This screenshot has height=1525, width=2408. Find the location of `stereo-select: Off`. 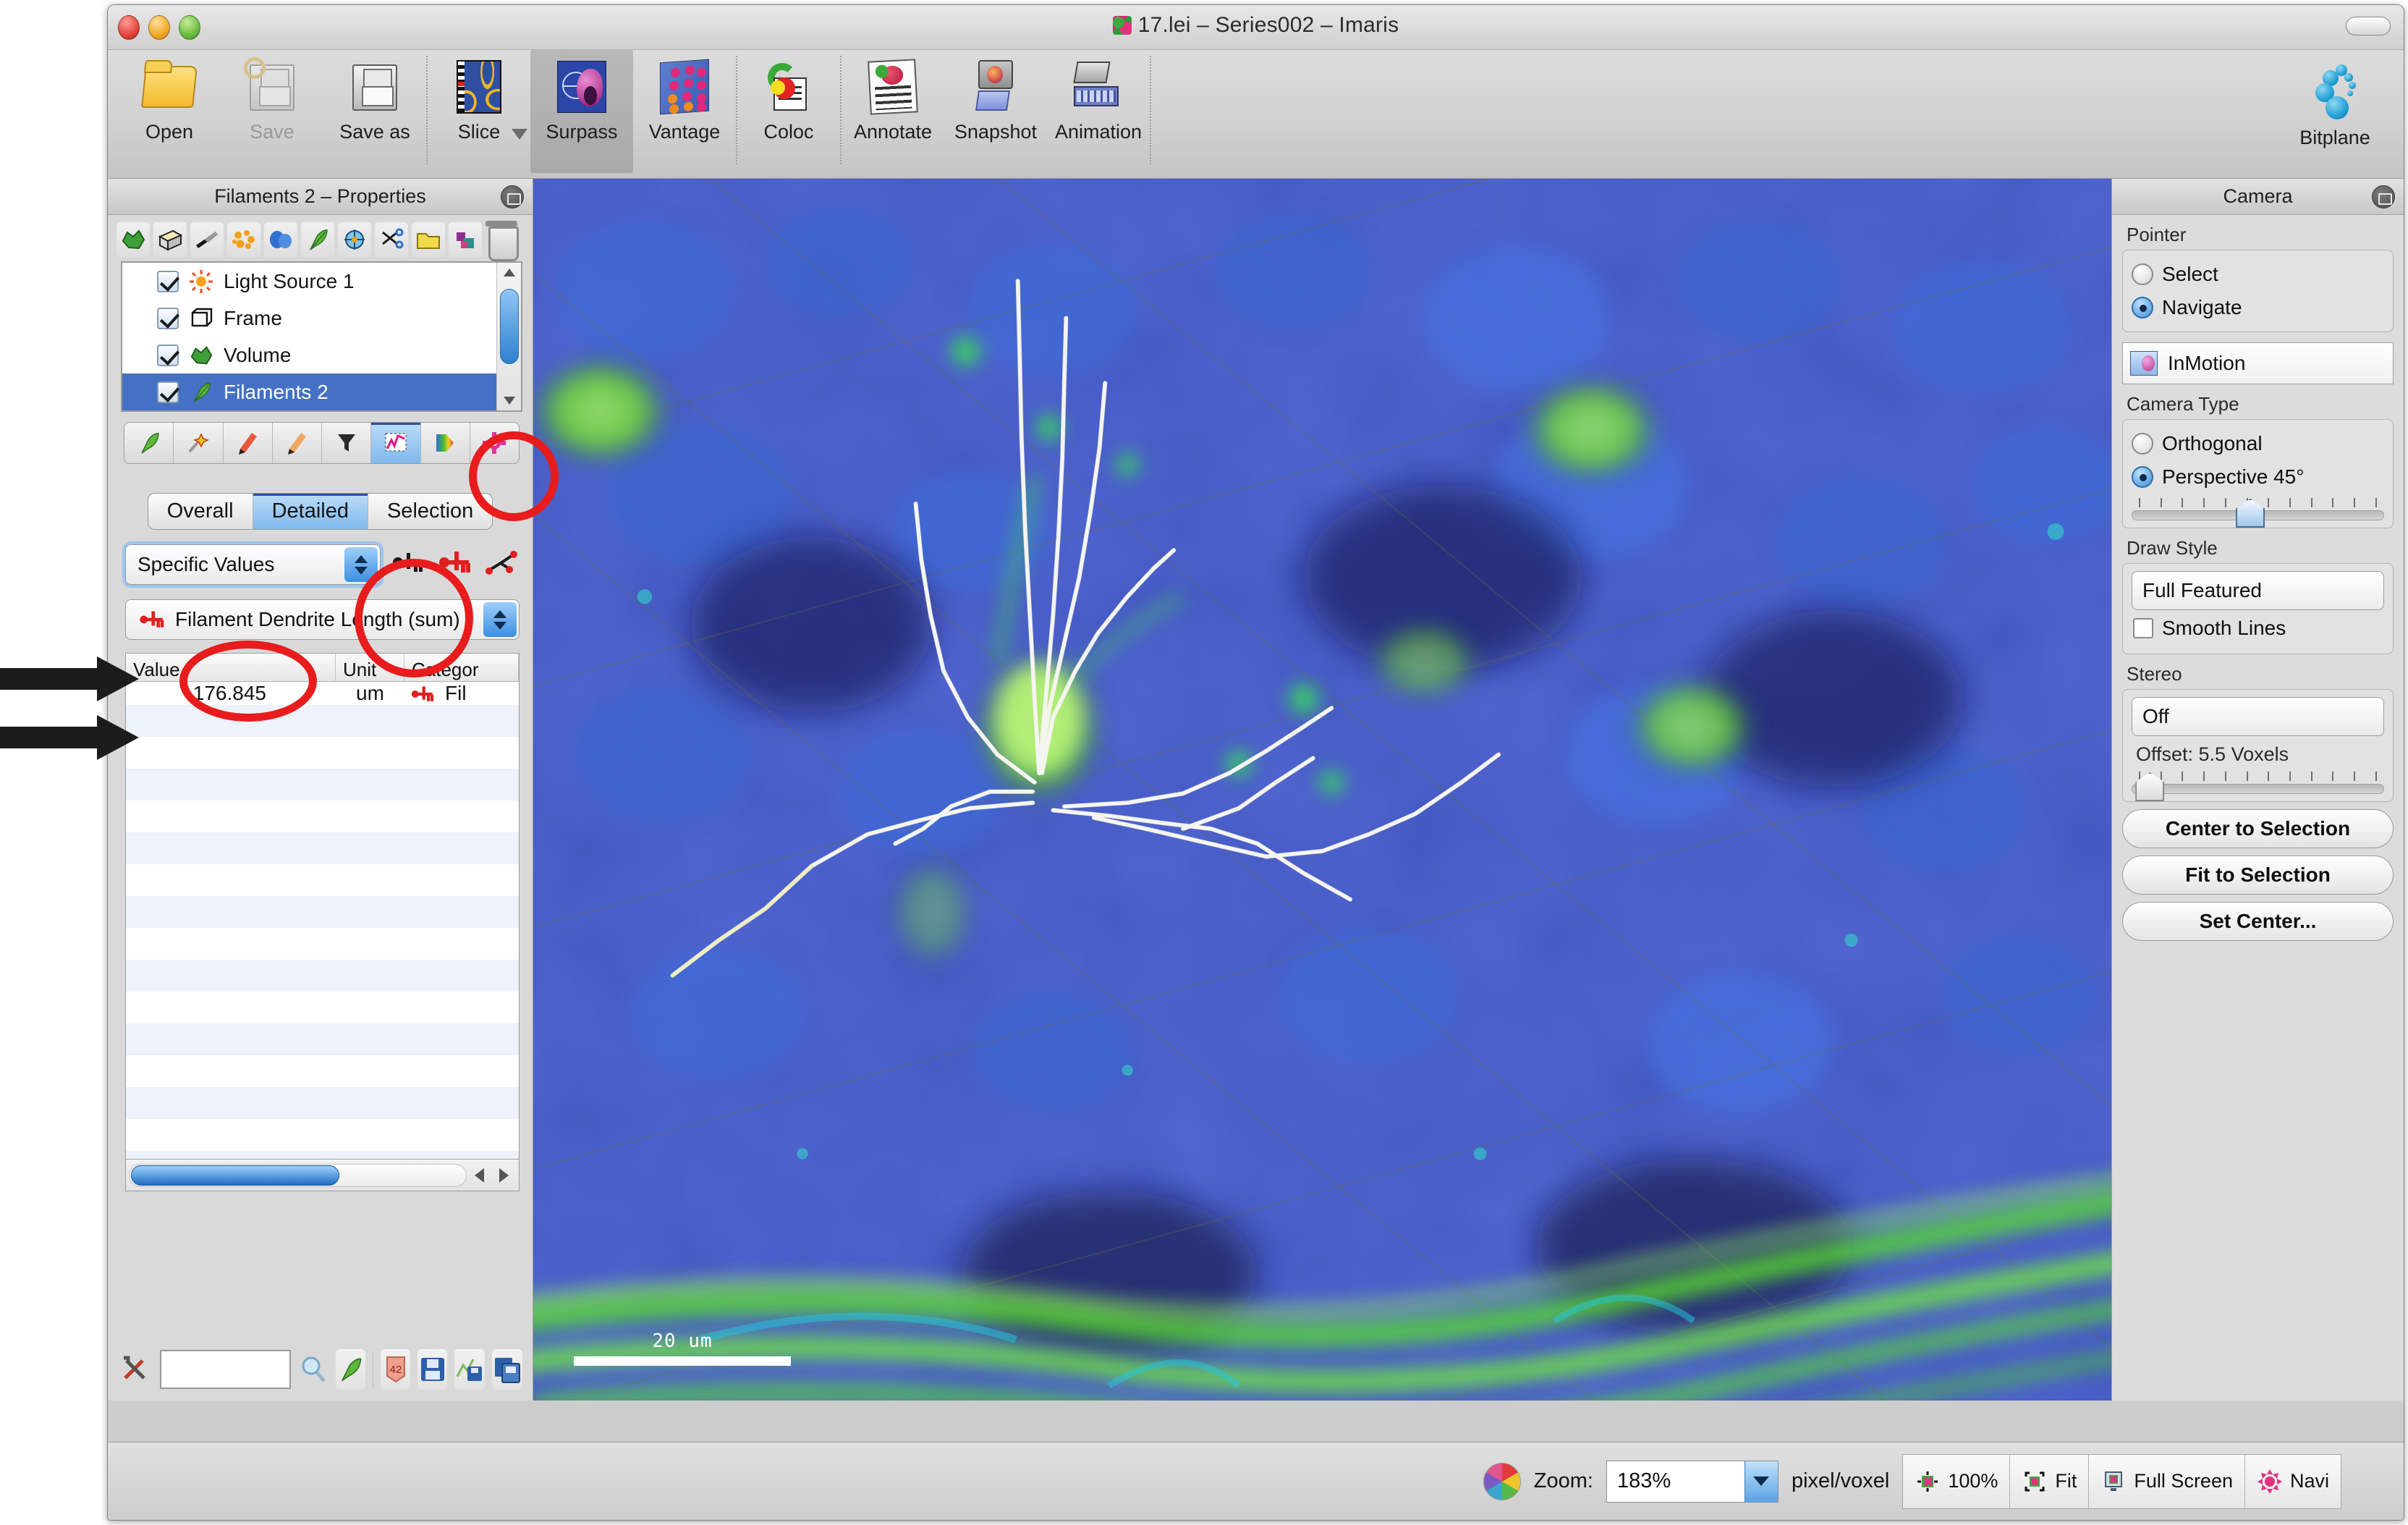

stereo-select: Off is located at coordinates (2258, 716).